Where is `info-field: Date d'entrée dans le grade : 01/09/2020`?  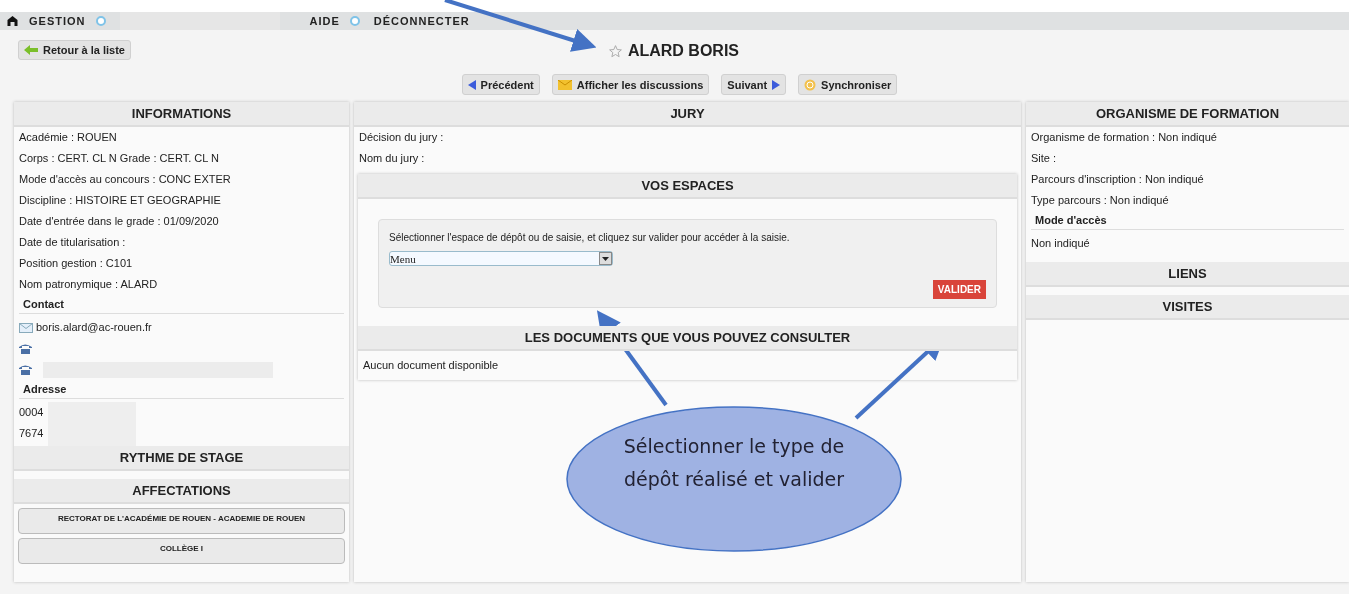
info-field: Date d'entrée dans le grade : 01/09/2020 is located at coordinates (181, 221).